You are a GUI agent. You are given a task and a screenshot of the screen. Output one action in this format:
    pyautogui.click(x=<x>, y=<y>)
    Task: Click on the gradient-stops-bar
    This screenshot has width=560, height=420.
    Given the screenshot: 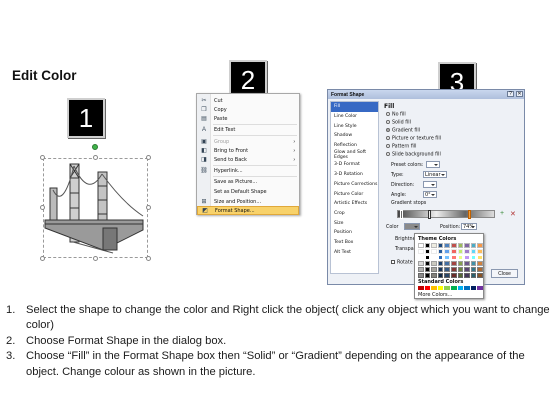 What is the action you would take?
    pyautogui.click(x=446, y=214)
    